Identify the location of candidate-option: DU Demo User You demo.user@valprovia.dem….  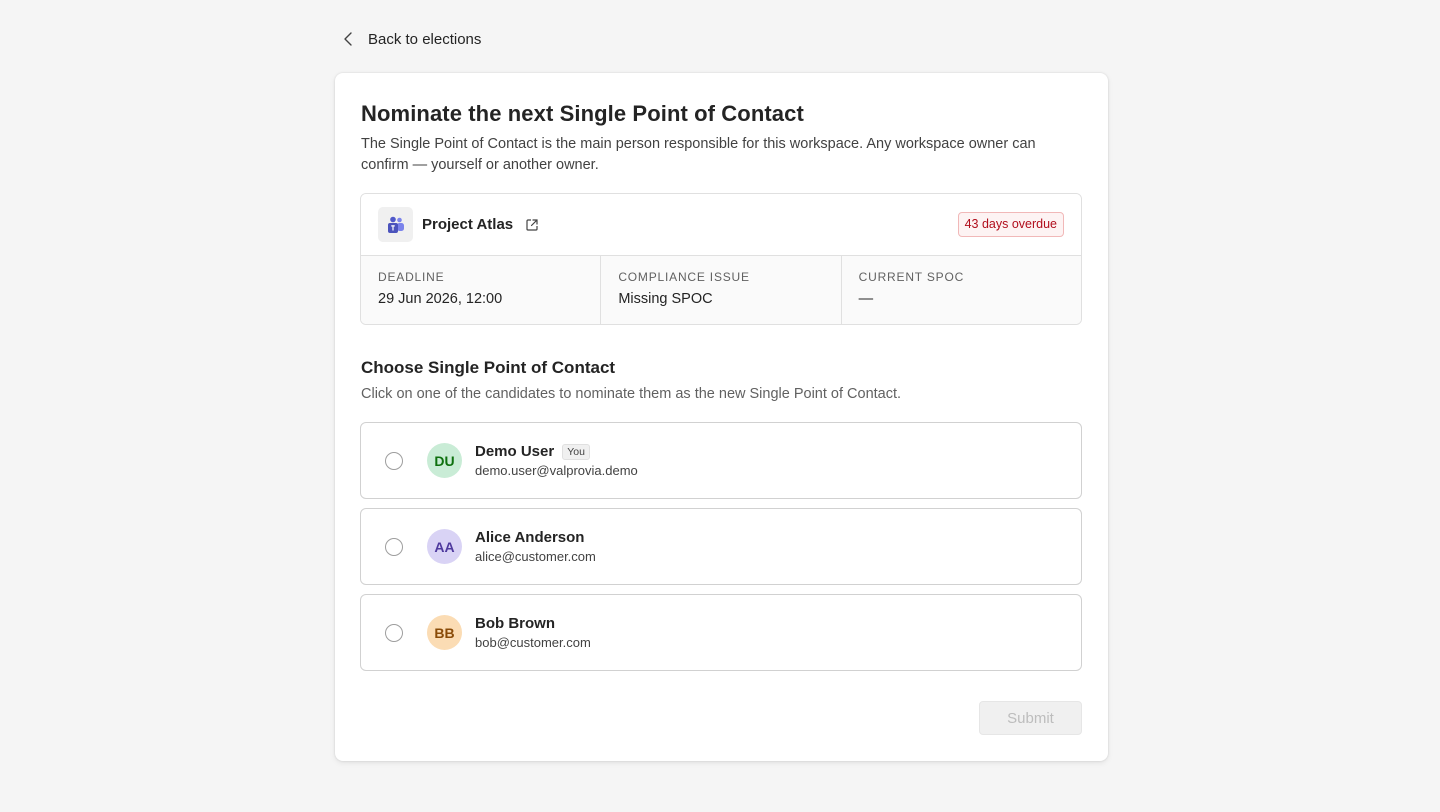
(721, 460).